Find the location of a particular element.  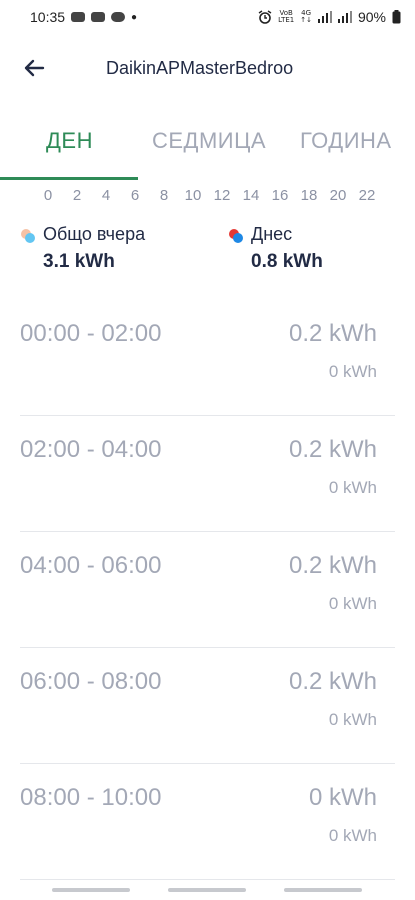

hour-tick: 8 is located at coordinates (164, 195).